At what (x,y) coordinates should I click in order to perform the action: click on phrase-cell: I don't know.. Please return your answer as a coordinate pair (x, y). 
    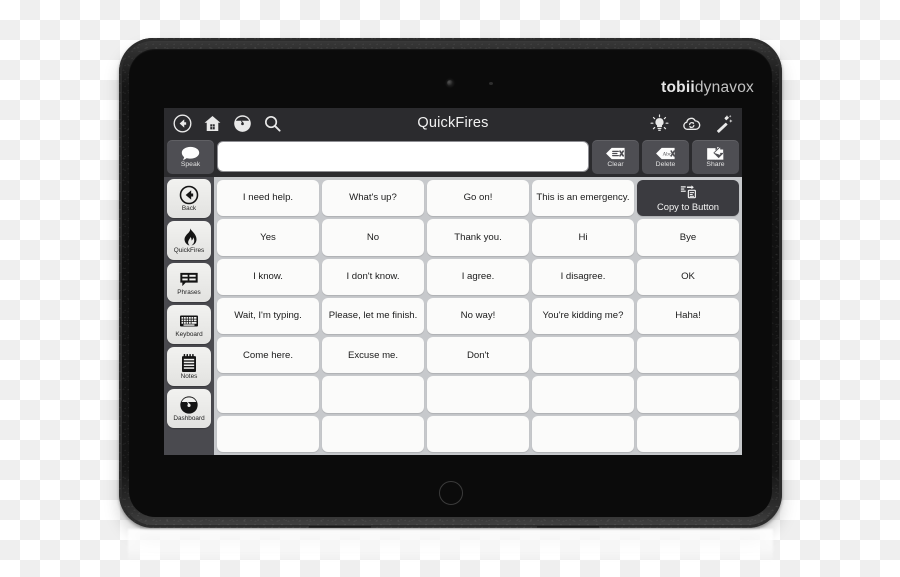
    Looking at the image, I should click on (373, 276).